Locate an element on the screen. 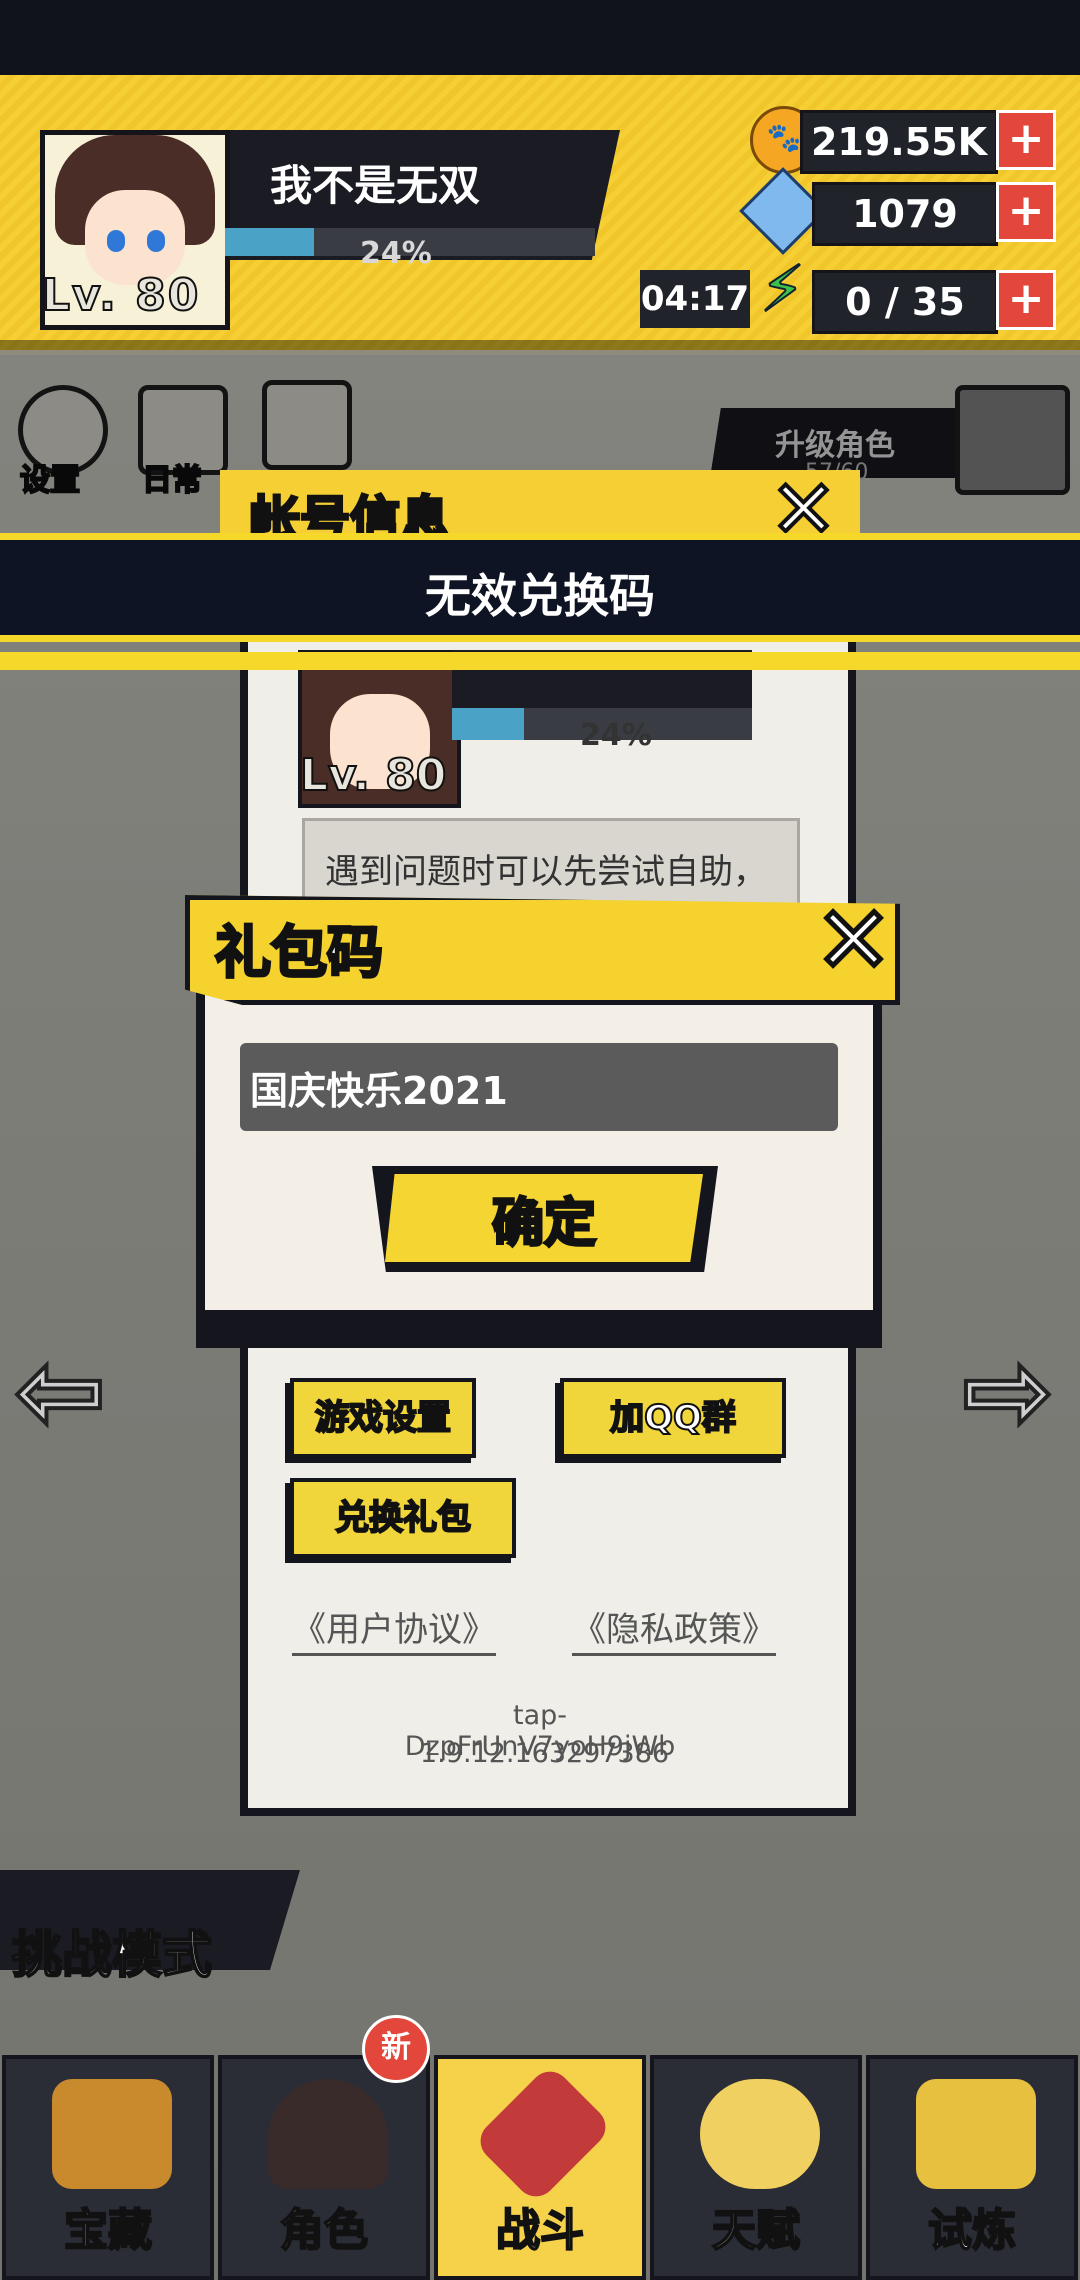 Image resolution: width=1080 pixels, height=2280 pixels. character-icon is located at coordinates (328, 2134).